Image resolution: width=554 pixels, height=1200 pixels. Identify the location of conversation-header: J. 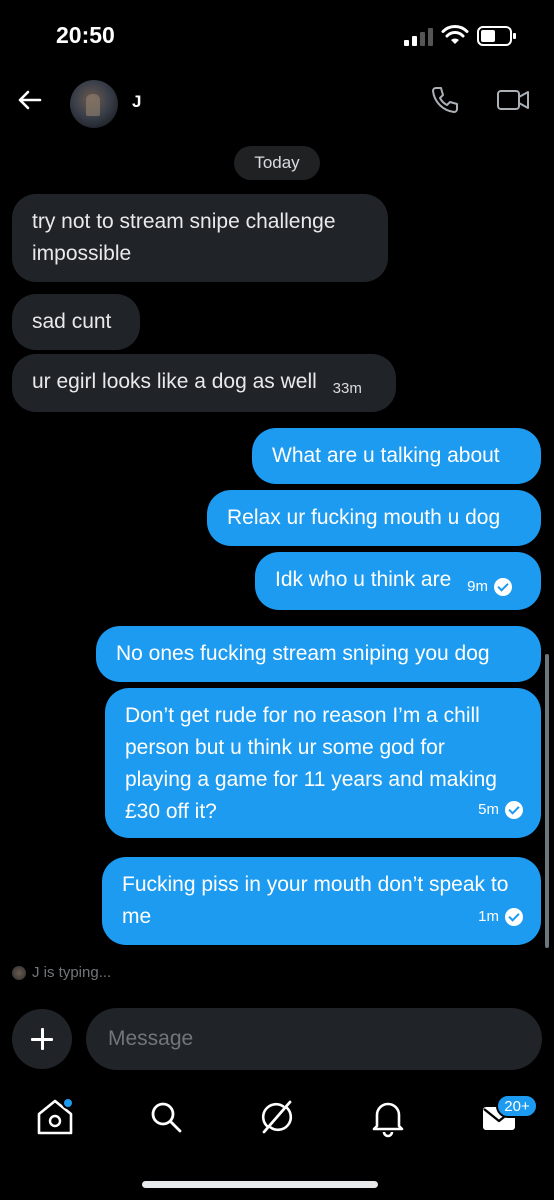
(277, 102).